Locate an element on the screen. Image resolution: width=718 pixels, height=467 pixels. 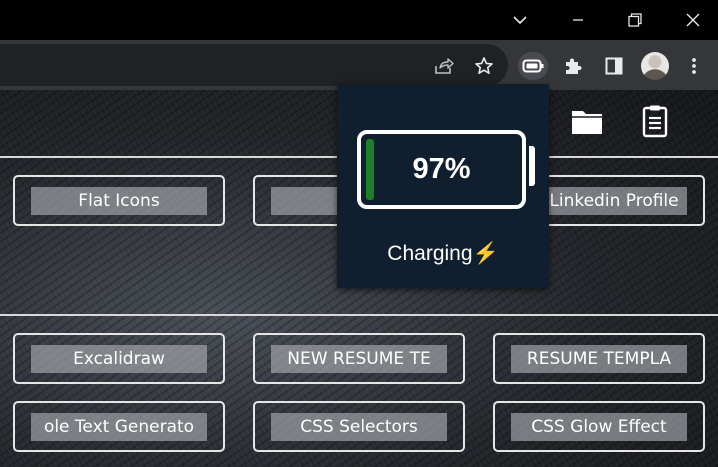
link-card-flat-icons: Flat Icons is located at coordinates (119, 200).